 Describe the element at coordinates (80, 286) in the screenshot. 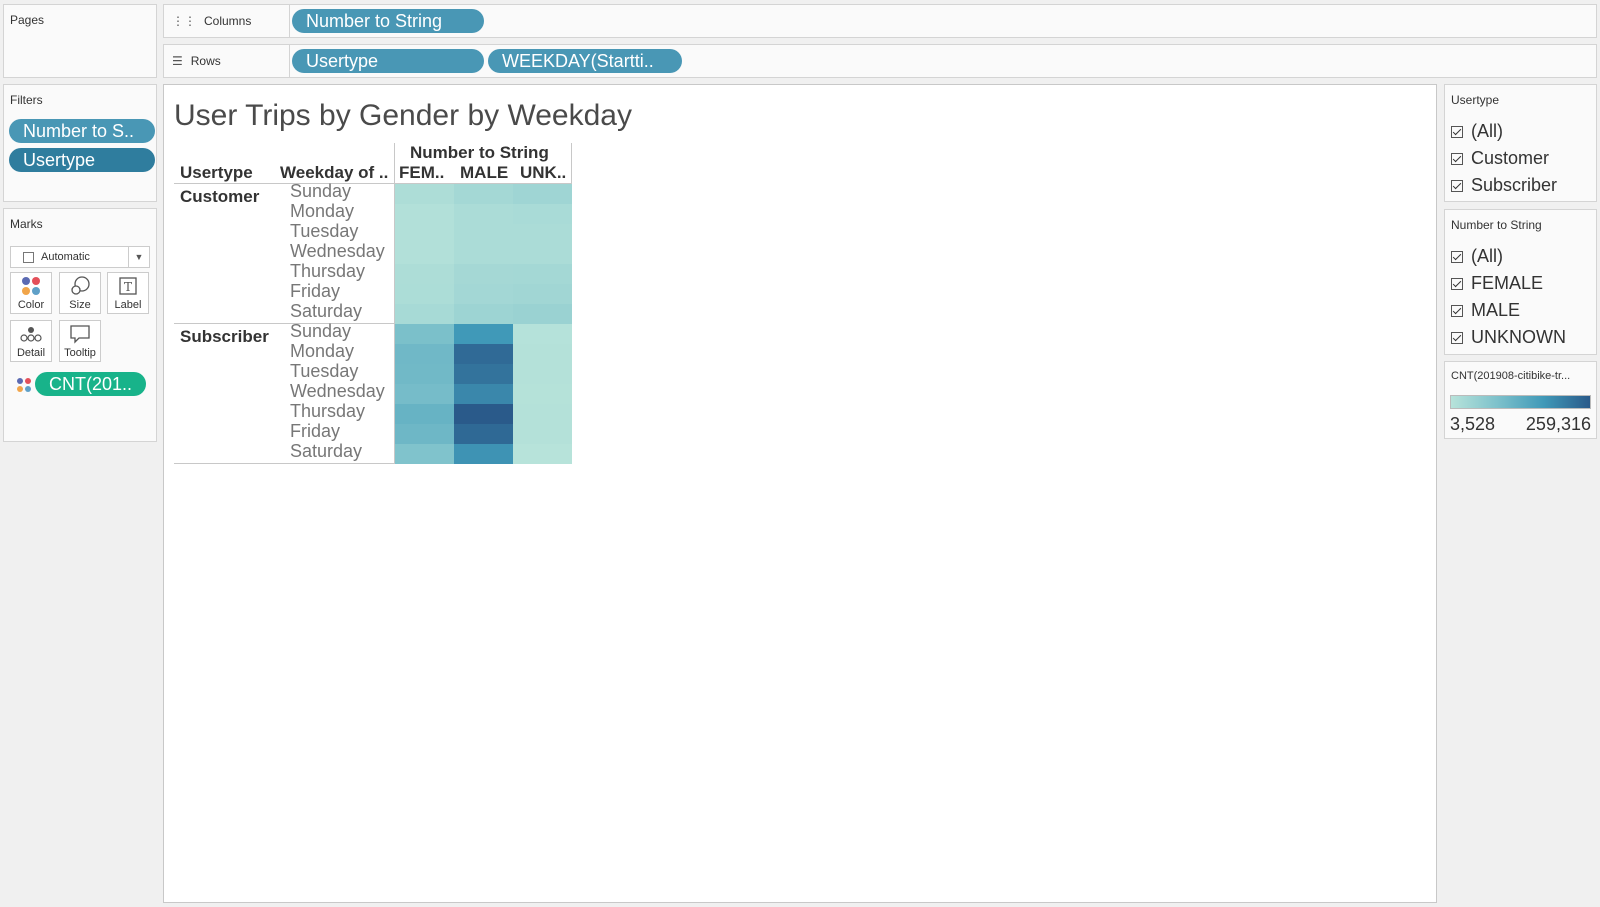

I see `size-icon` at that location.